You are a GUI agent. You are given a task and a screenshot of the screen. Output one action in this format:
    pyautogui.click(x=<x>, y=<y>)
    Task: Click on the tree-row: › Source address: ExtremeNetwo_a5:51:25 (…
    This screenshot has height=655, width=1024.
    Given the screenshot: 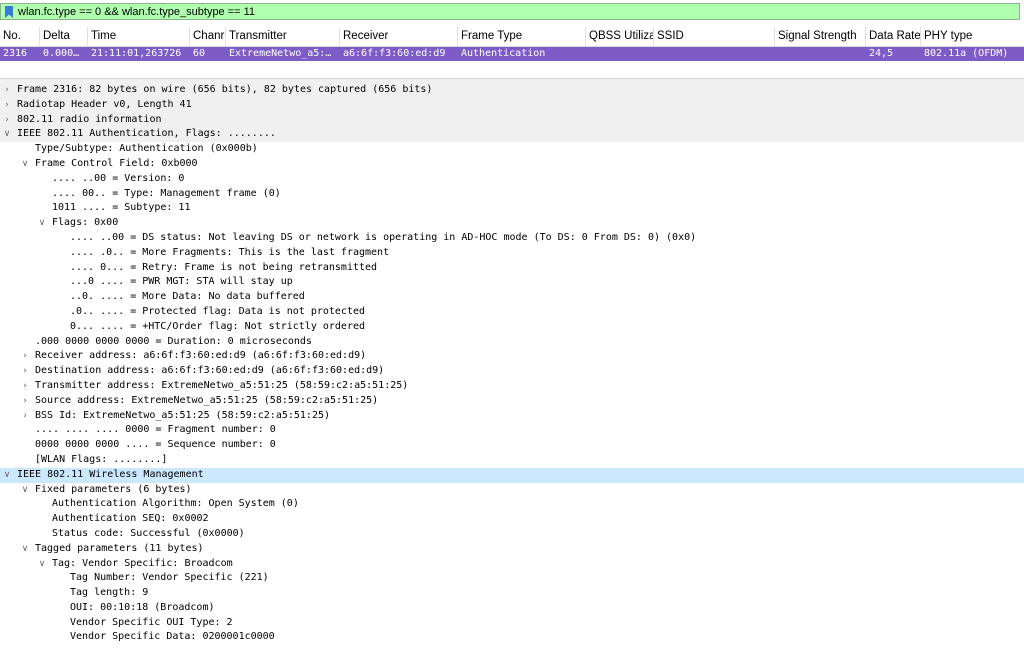 What is the action you would take?
    pyautogui.click(x=512, y=401)
    